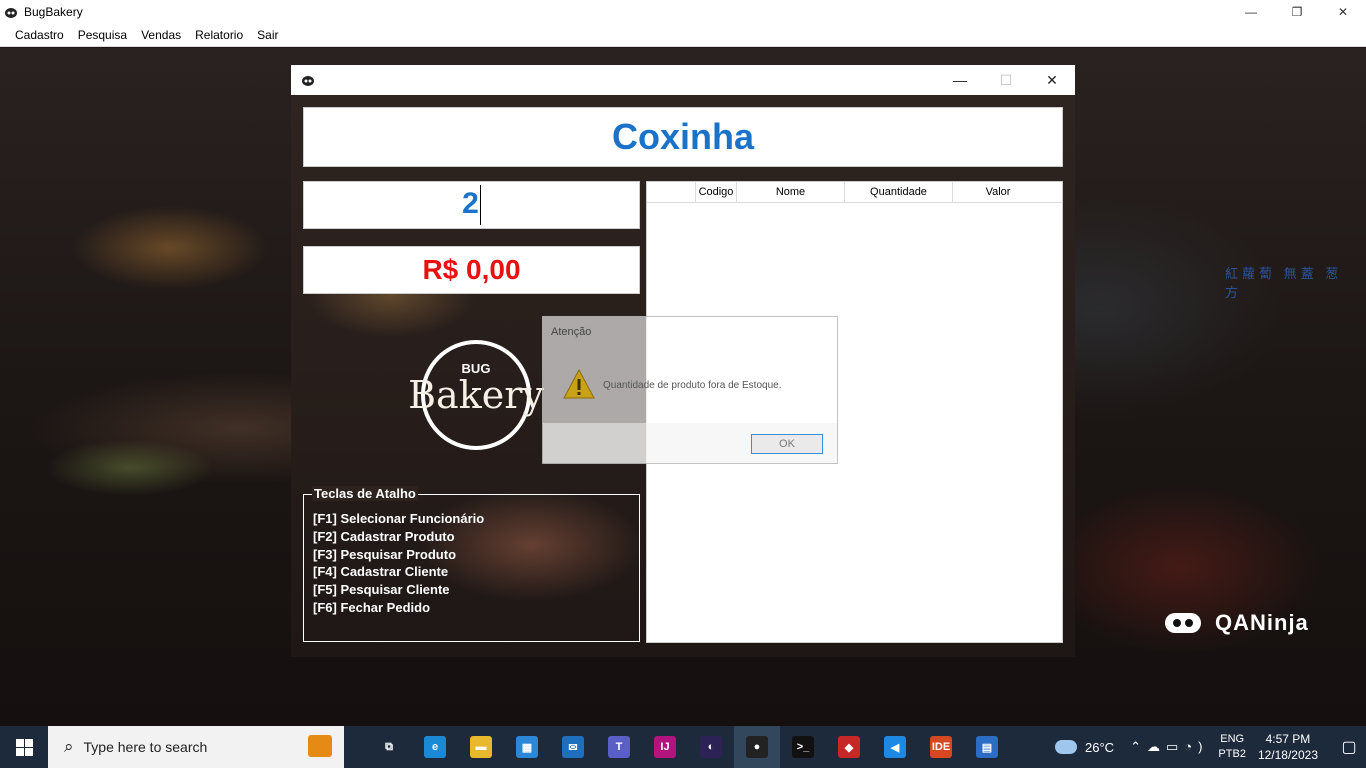  I want to click on terminal-icon: >_, so click(803, 747).